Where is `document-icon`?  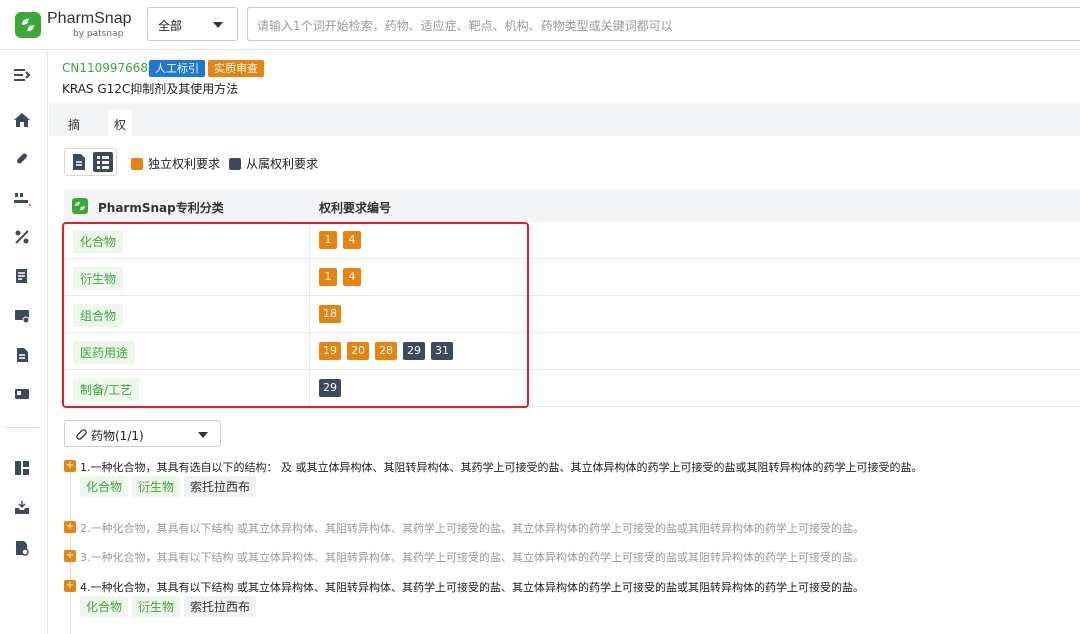
document-icon is located at coordinates (22, 355).